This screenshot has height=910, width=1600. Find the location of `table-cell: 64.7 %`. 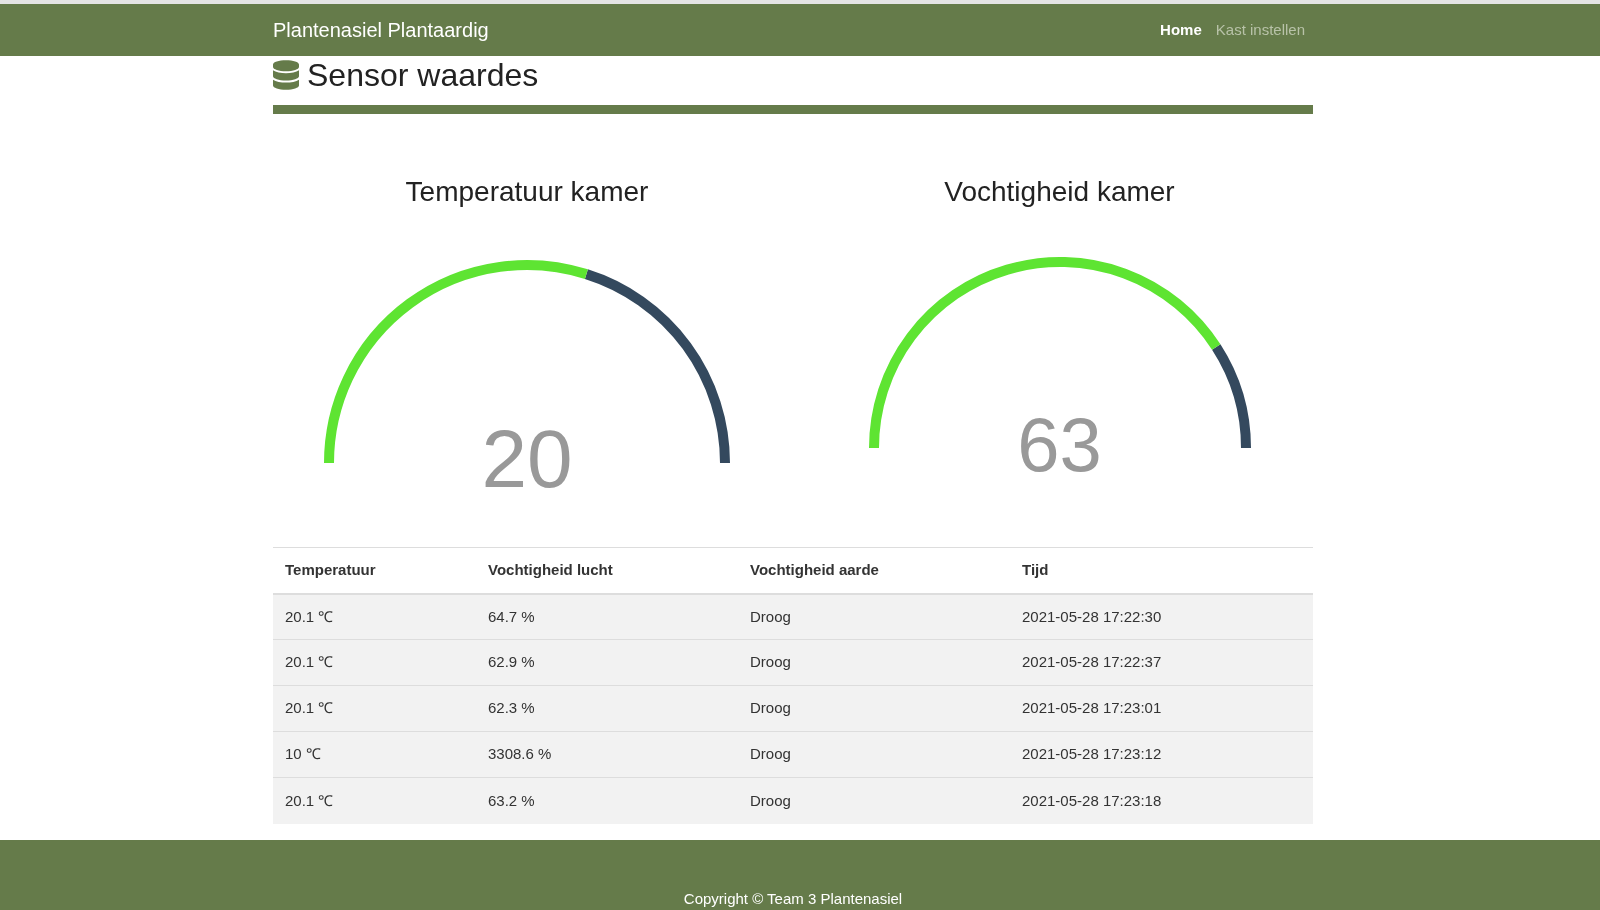

table-cell: 64.7 % is located at coordinates (607, 616).